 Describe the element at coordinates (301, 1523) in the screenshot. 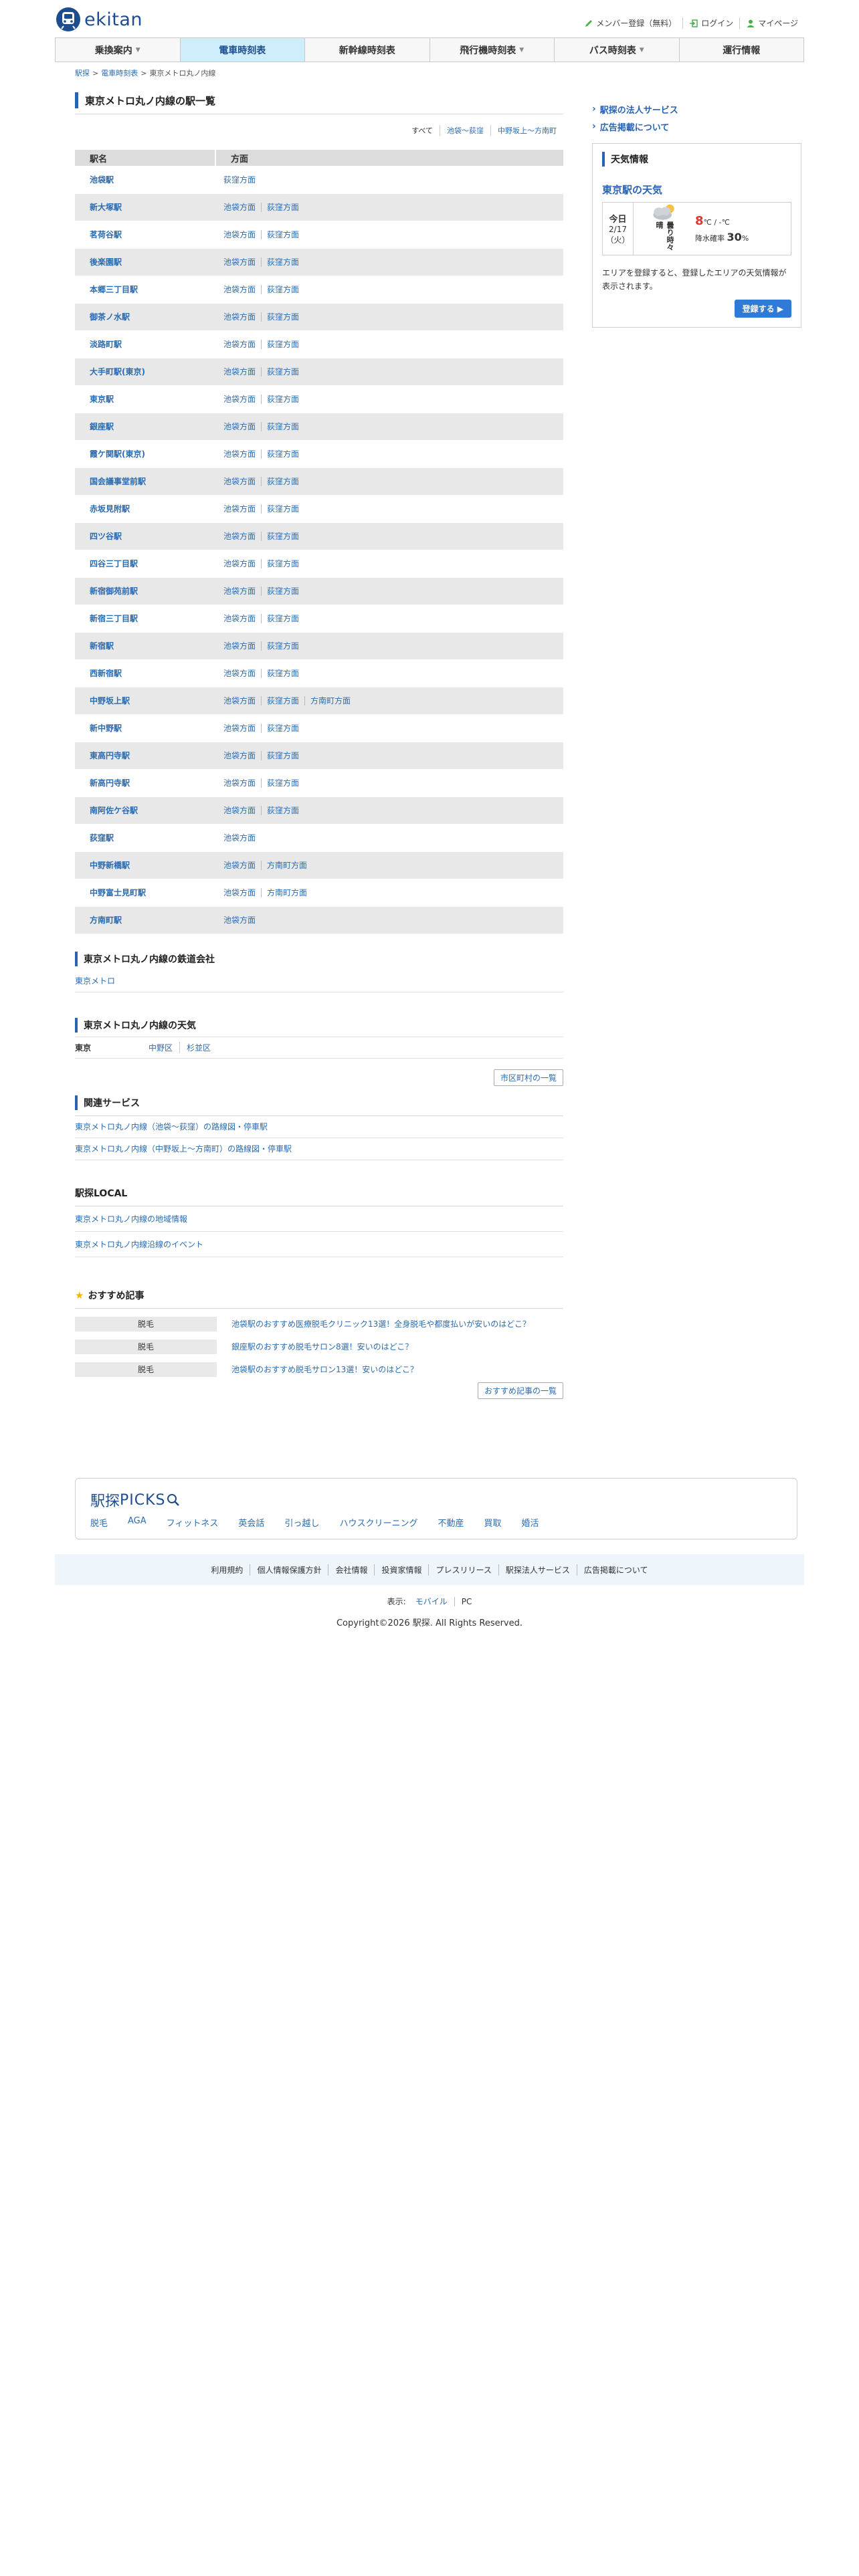

I see `picks-category-link: 引っ越し` at that location.